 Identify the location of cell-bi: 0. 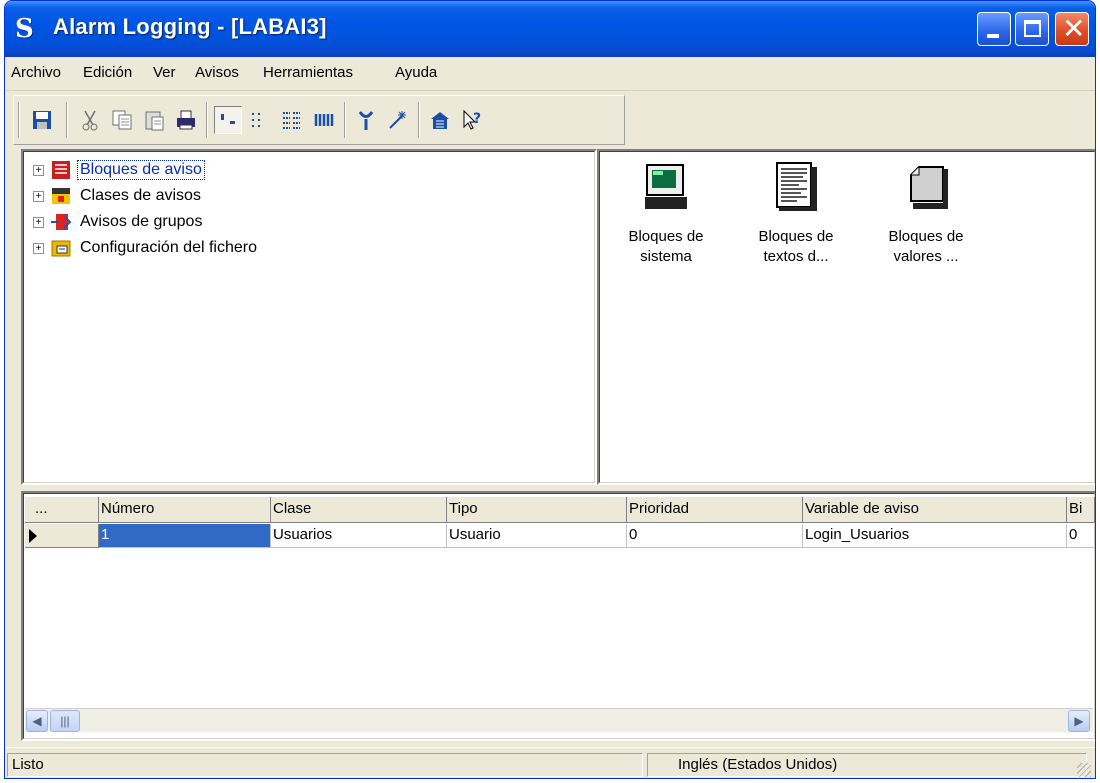
(1081, 536).